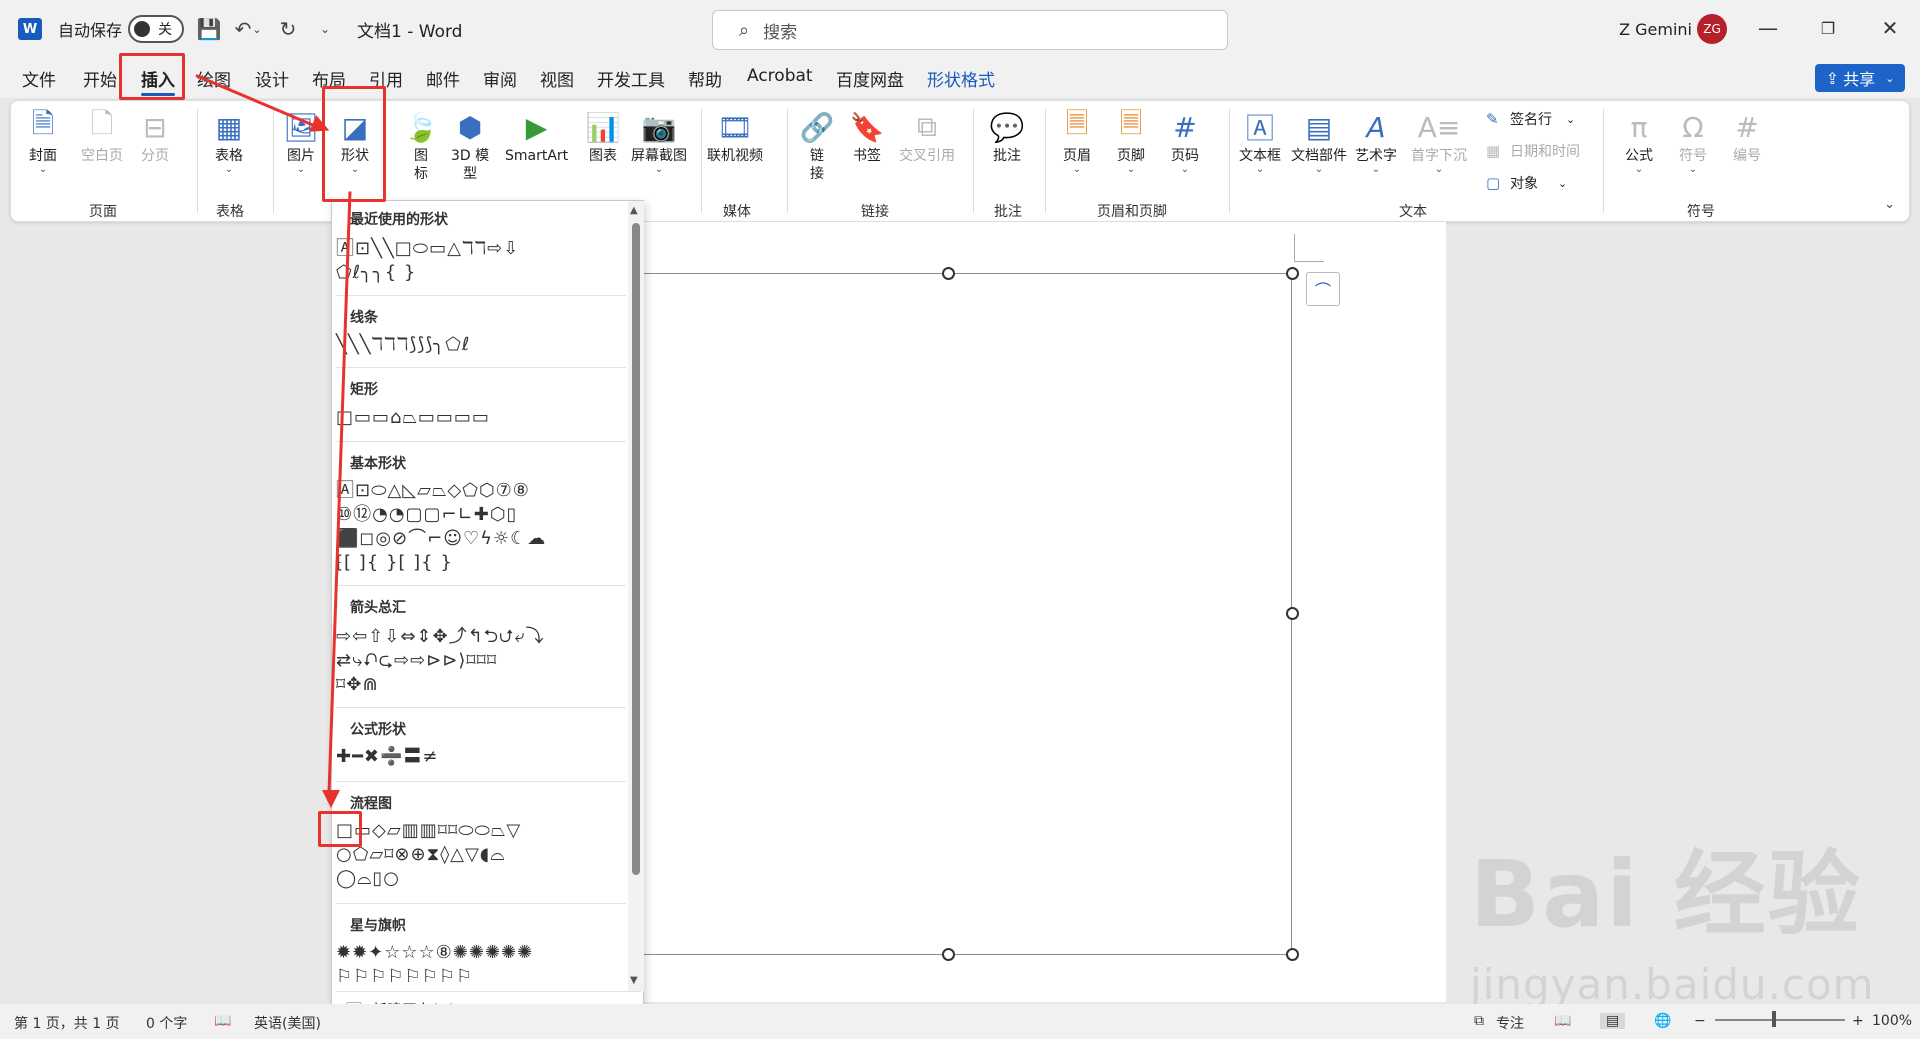  Describe the element at coordinates (229, 141) in the screenshot. I see `table-button: ▦ 表格 ⌄` at that location.